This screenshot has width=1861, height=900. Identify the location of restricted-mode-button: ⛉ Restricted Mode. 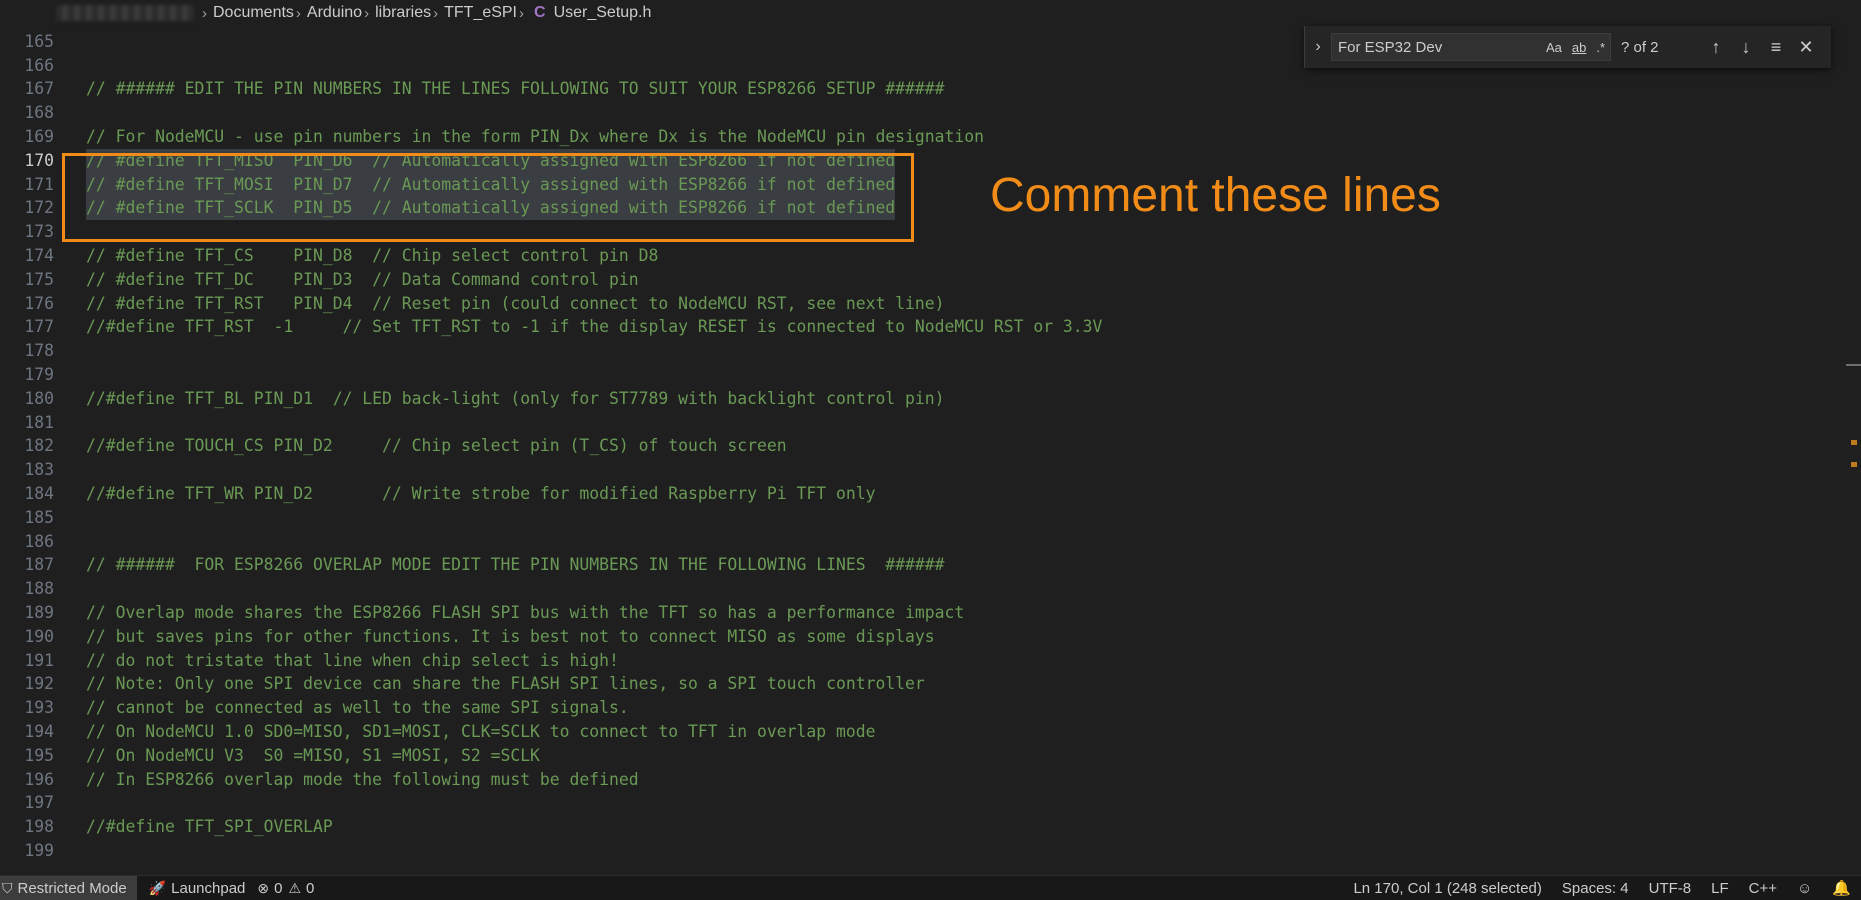
(68, 888).